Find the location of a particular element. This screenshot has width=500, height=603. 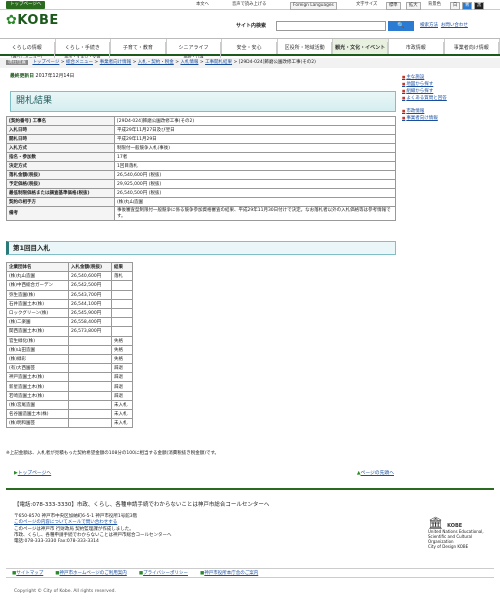

detail-row: 最低制限価格または調査基準価格(税抜) 26,540,500円 (税抜) is located at coordinates (201, 193).